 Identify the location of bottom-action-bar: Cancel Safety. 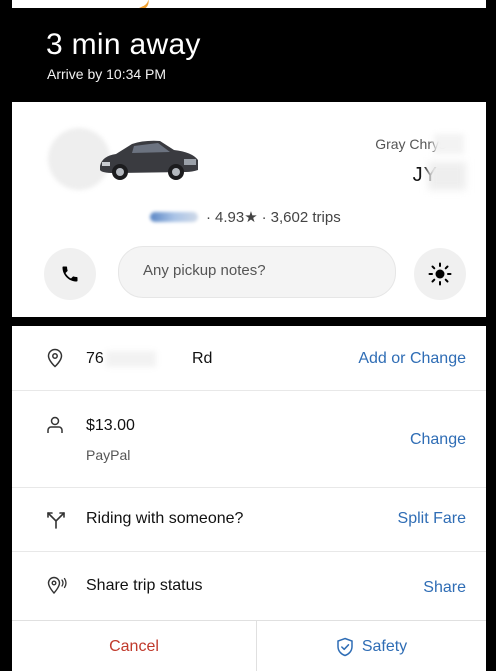
(249, 645).